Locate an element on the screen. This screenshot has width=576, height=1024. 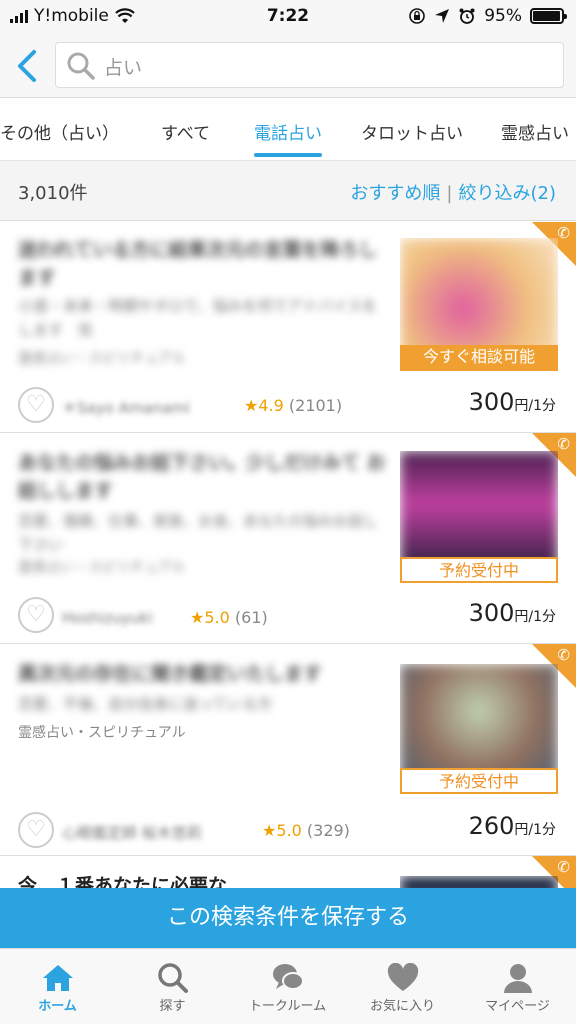
user-name: 心眼鑑定師 桜木悠莉 is located at coordinates (132, 832).